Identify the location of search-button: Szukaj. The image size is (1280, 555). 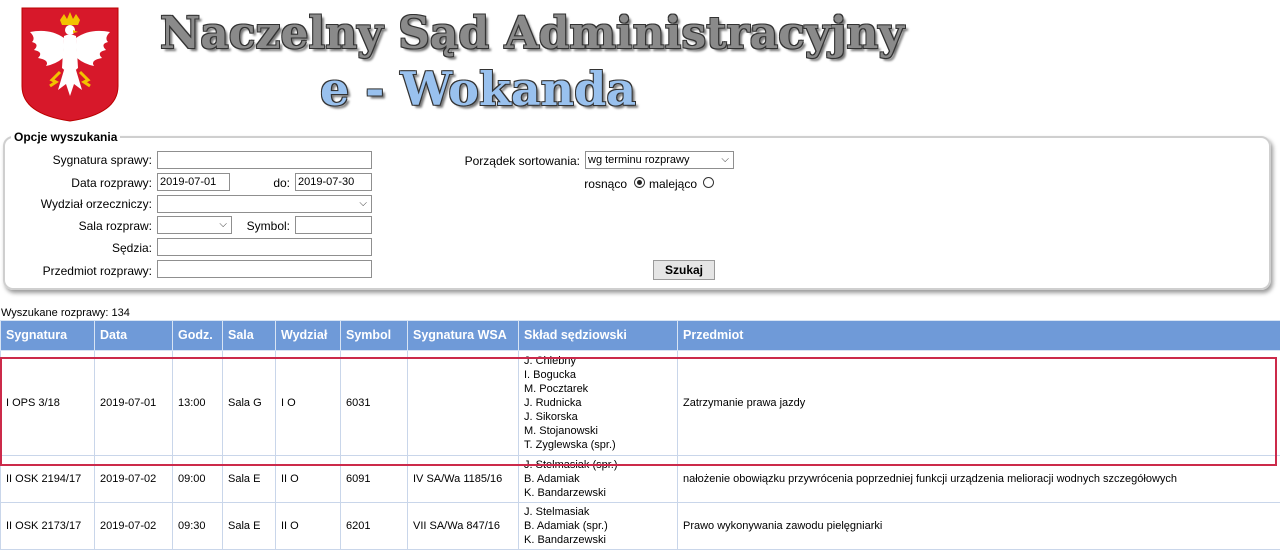
(684, 270).